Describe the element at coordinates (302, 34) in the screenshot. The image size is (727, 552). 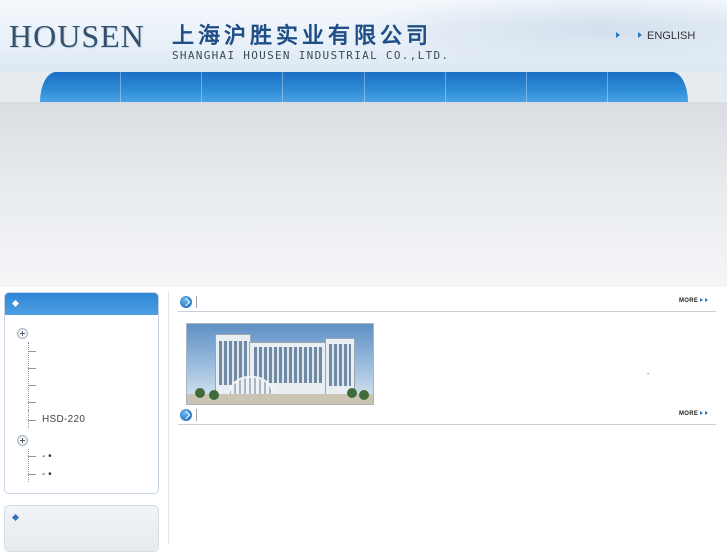
I see `logo-chinese: 上海沪胜实业有限公司` at that location.